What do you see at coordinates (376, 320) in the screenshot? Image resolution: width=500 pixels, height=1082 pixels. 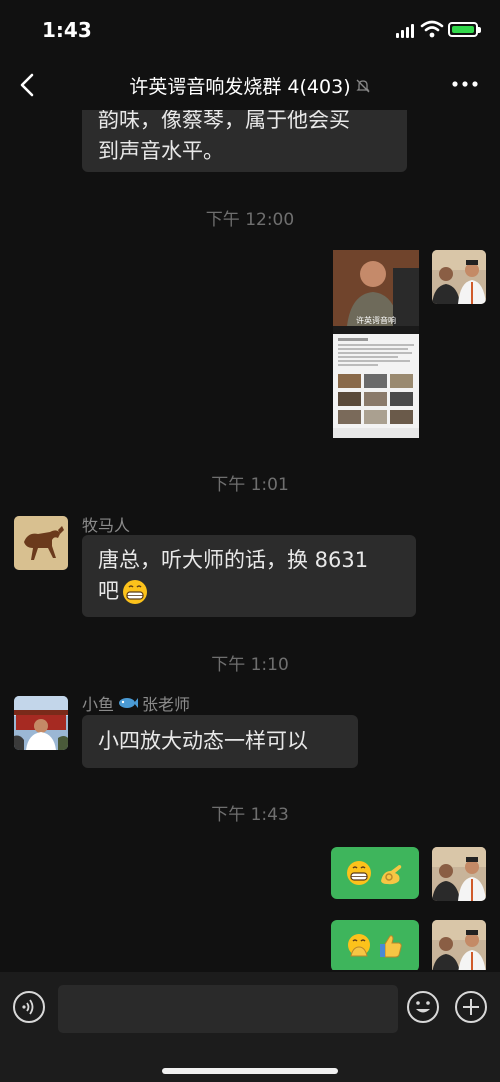 I see `image-card-label: 许英谔音响` at bounding box center [376, 320].